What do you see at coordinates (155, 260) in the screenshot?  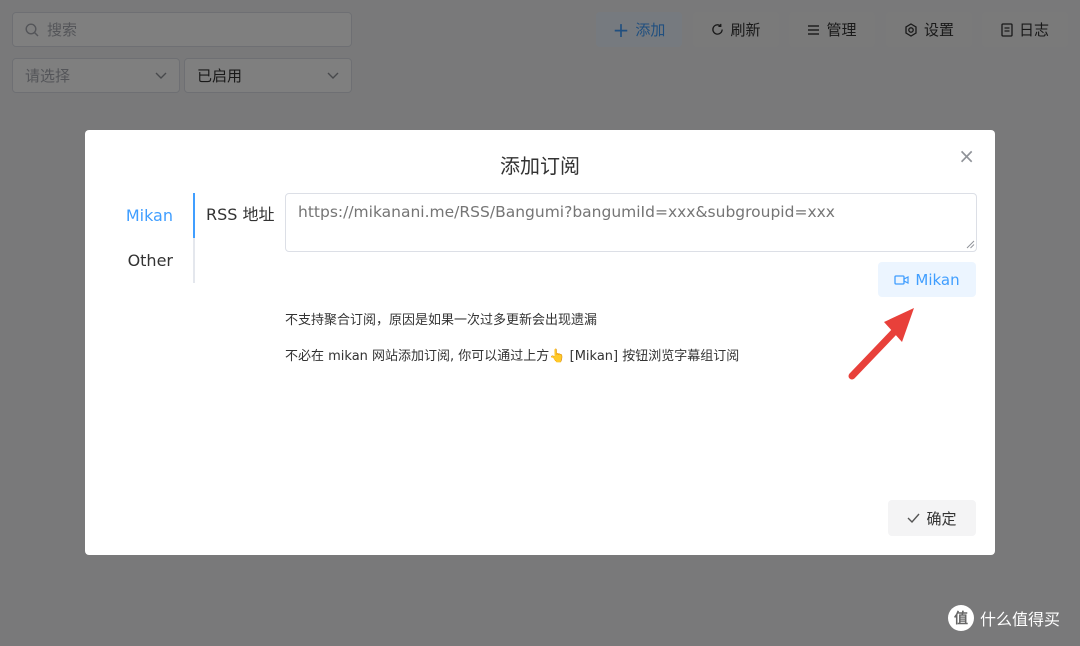 I see `tab-other: Other` at bounding box center [155, 260].